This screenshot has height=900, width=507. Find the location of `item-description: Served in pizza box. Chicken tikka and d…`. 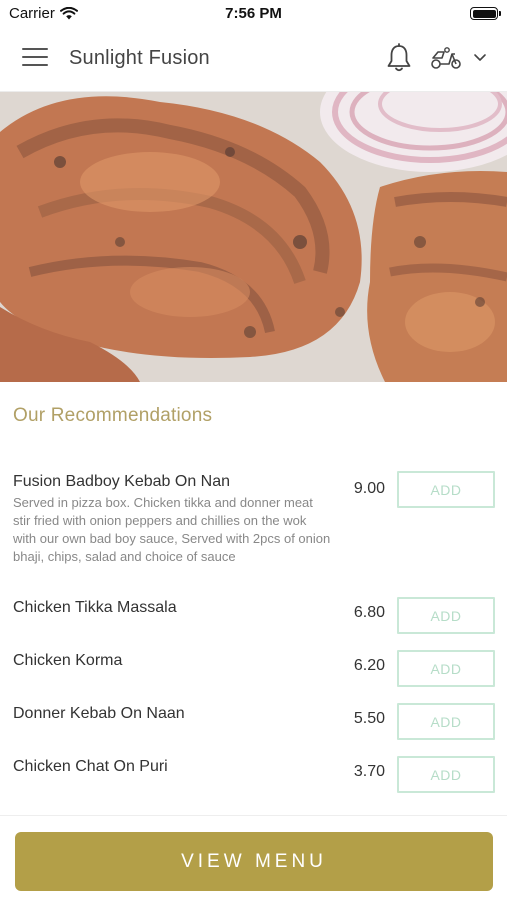

item-description: Served in pizza box. Chicken tikka and d… is located at coordinates (172, 529).